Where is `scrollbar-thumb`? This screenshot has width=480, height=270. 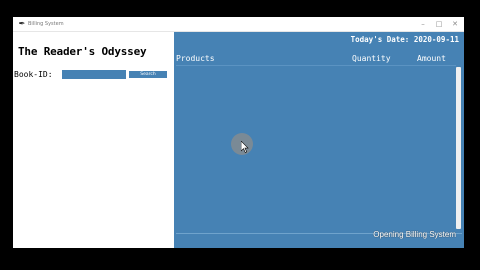
scrollbar-thumb is located at coordinates (458, 148).